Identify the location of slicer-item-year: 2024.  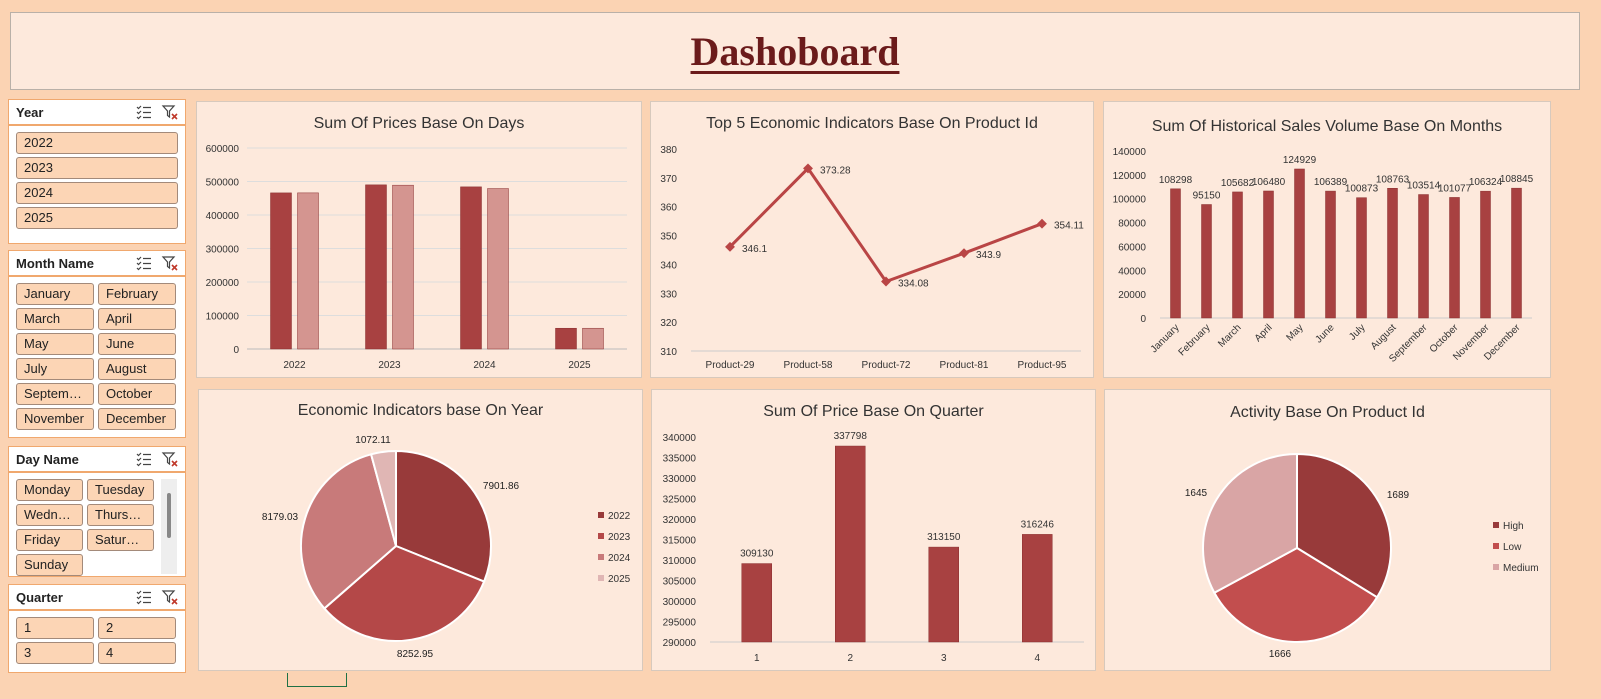
(97, 193).